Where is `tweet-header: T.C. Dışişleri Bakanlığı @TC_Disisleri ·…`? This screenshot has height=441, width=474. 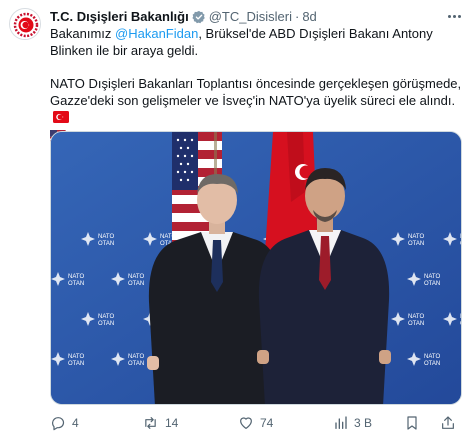 tweet-header: T.C. Dışişleri Bakanlığı @TC_Disisleri ·… is located at coordinates (183, 17).